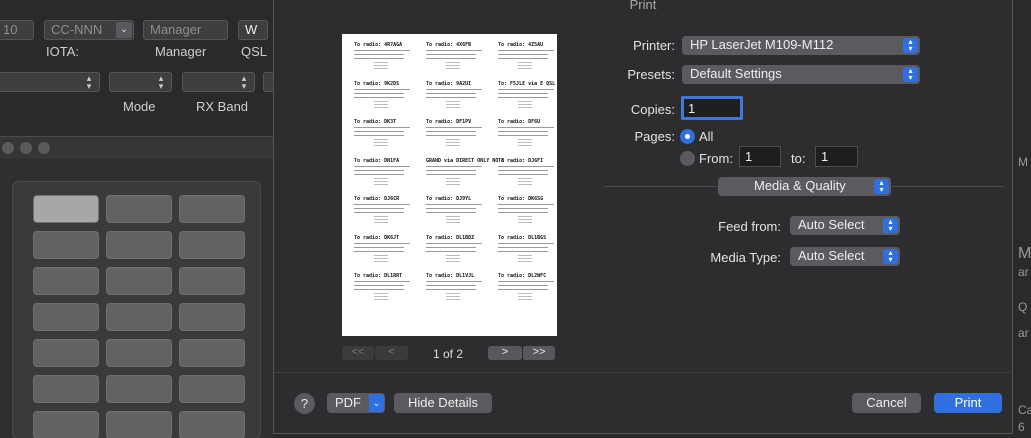  I want to click on section-select-value: Media & Quality, so click(800, 185).